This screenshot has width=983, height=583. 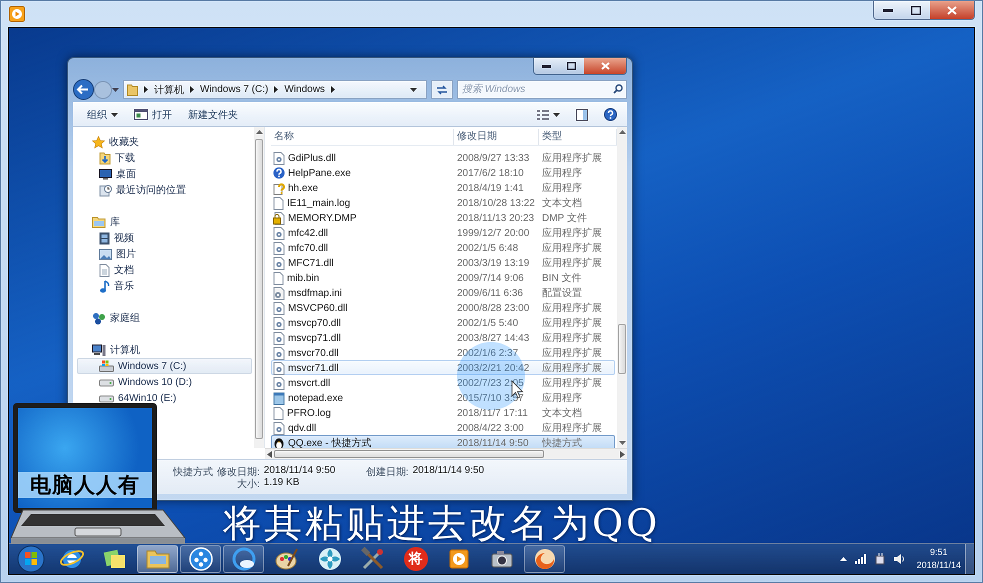 What do you see at coordinates (104, 238) in the screenshot?
I see `film-icon` at bounding box center [104, 238].